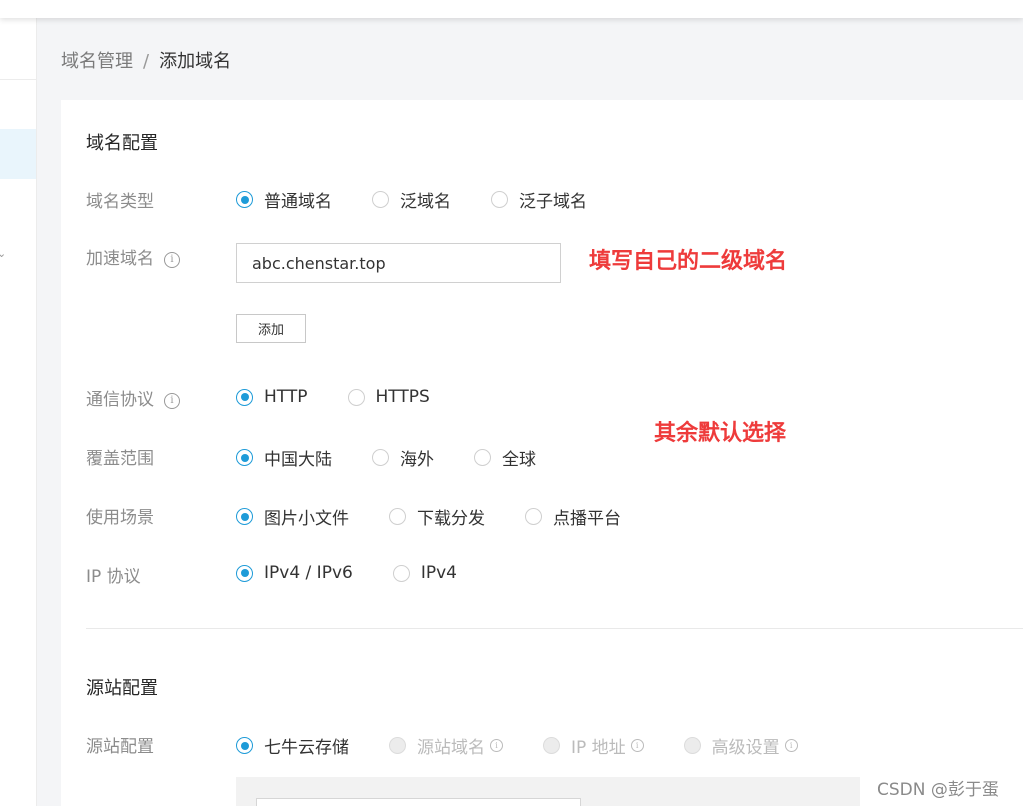  Describe the element at coordinates (554, 628) in the screenshot. I see `section-divider` at that location.